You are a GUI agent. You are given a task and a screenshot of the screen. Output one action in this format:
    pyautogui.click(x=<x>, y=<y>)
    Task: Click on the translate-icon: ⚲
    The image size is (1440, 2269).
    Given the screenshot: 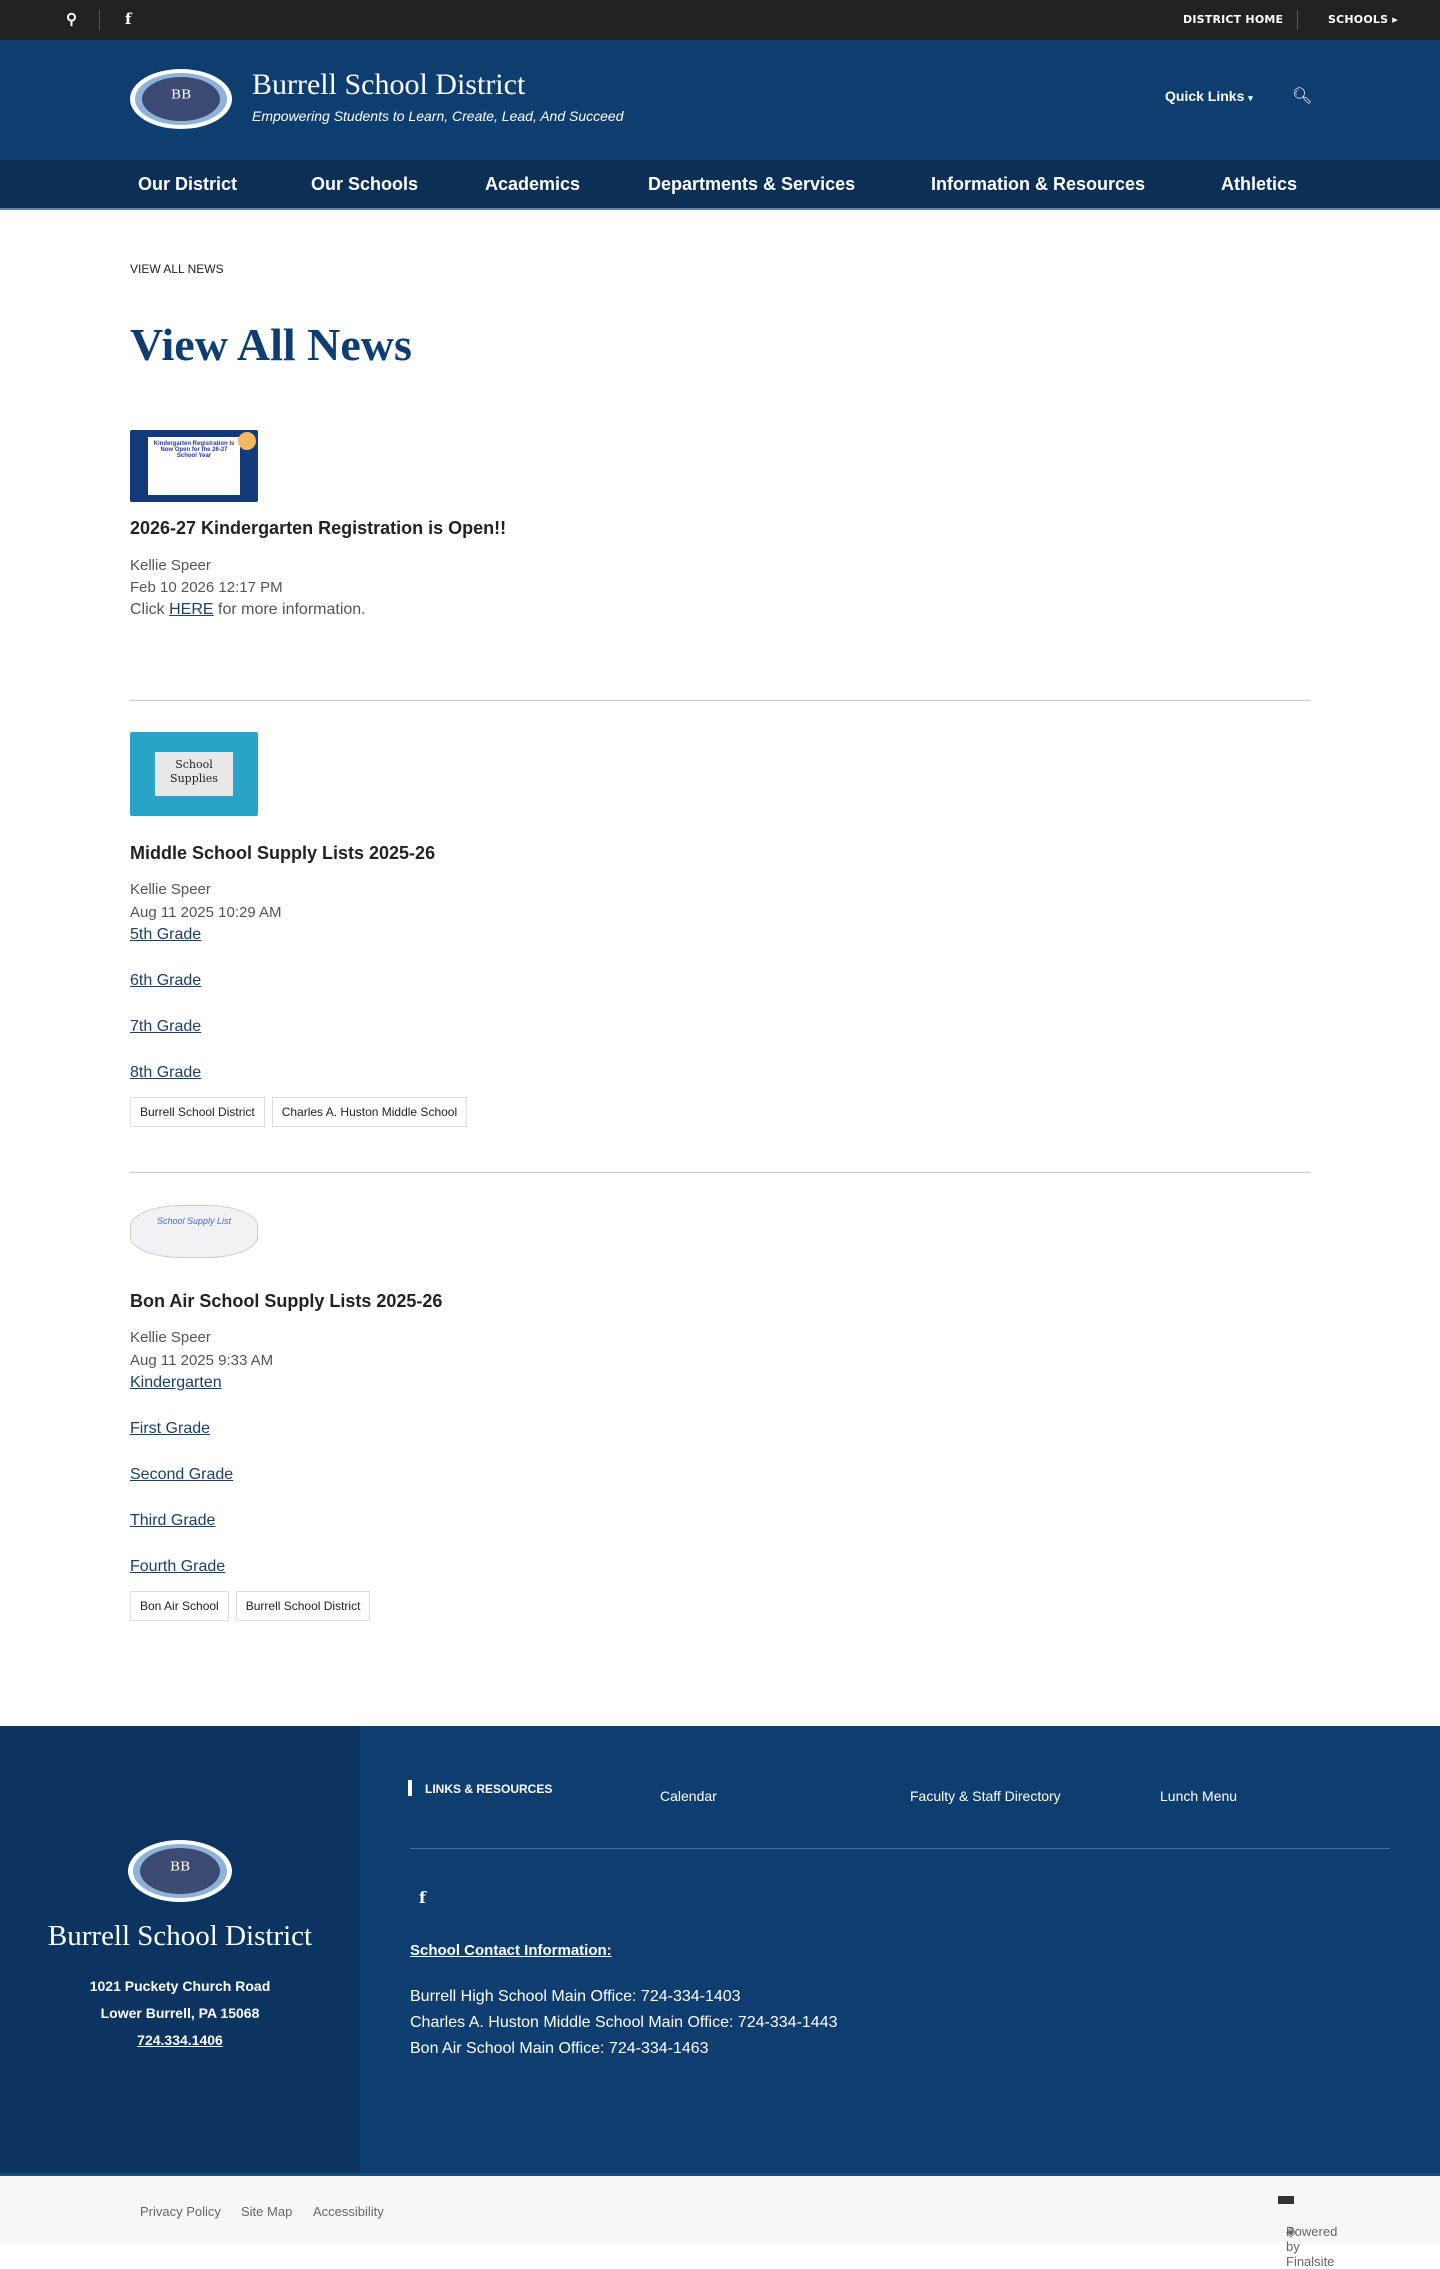 What is the action you would take?
    pyautogui.click(x=71, y=19)
    